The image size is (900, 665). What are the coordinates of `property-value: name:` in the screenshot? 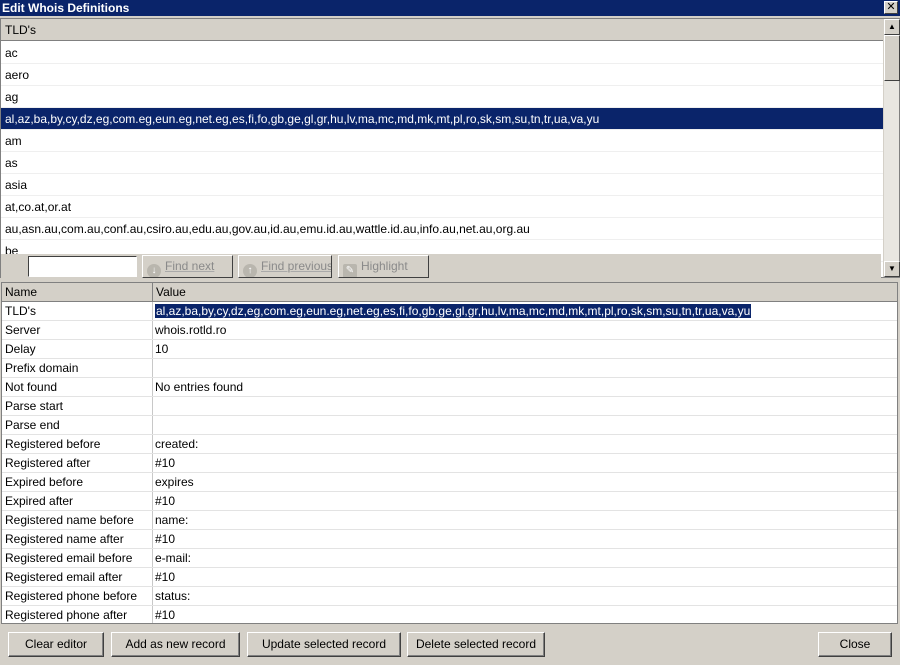 It's located at (525, 520).